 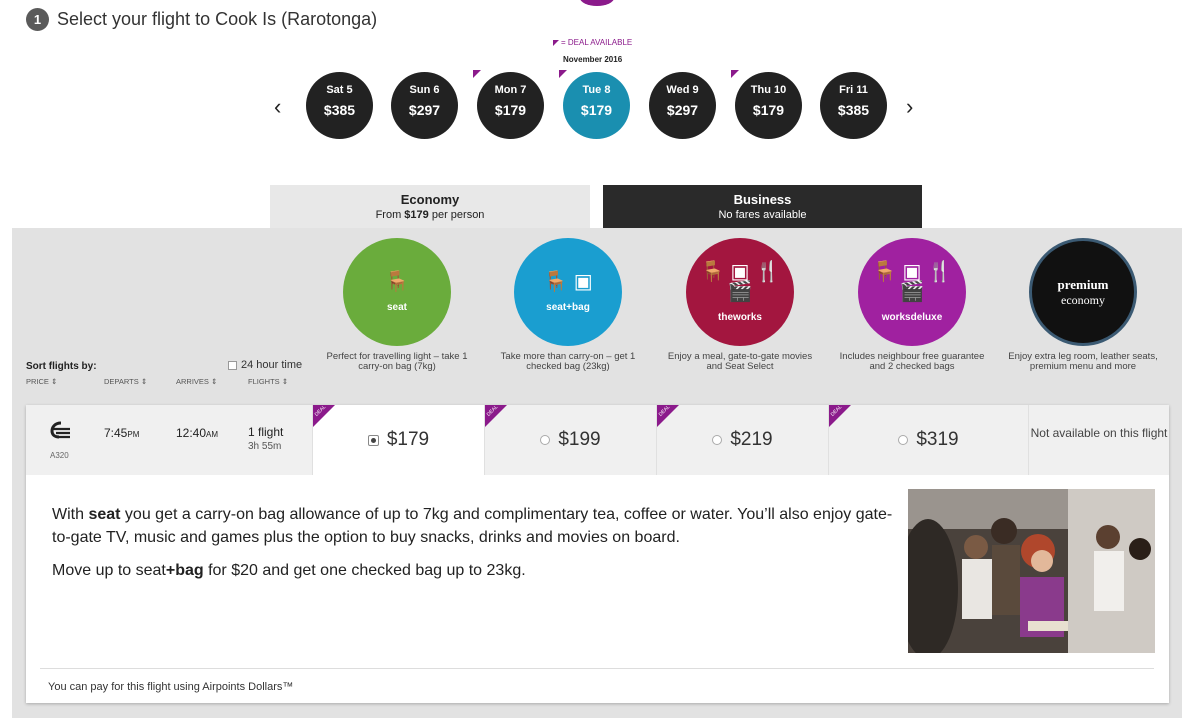 I want to click on economy-from-price: $179, so click(x=416, y=215).